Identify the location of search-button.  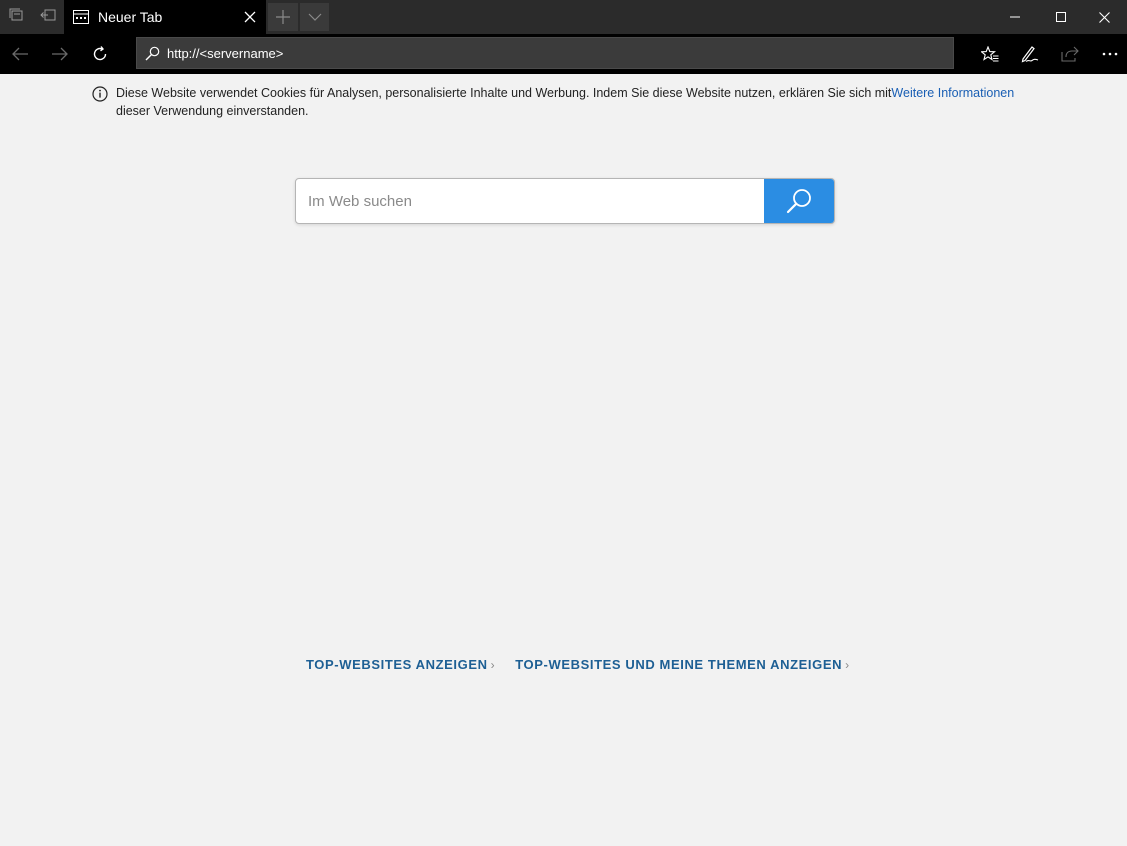
(799, 201).